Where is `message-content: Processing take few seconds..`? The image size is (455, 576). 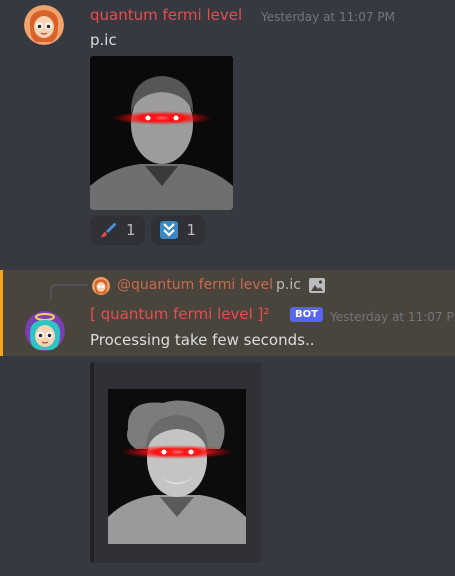 message-content: Processing take few seconds.. is located at coordinates (202, 340).